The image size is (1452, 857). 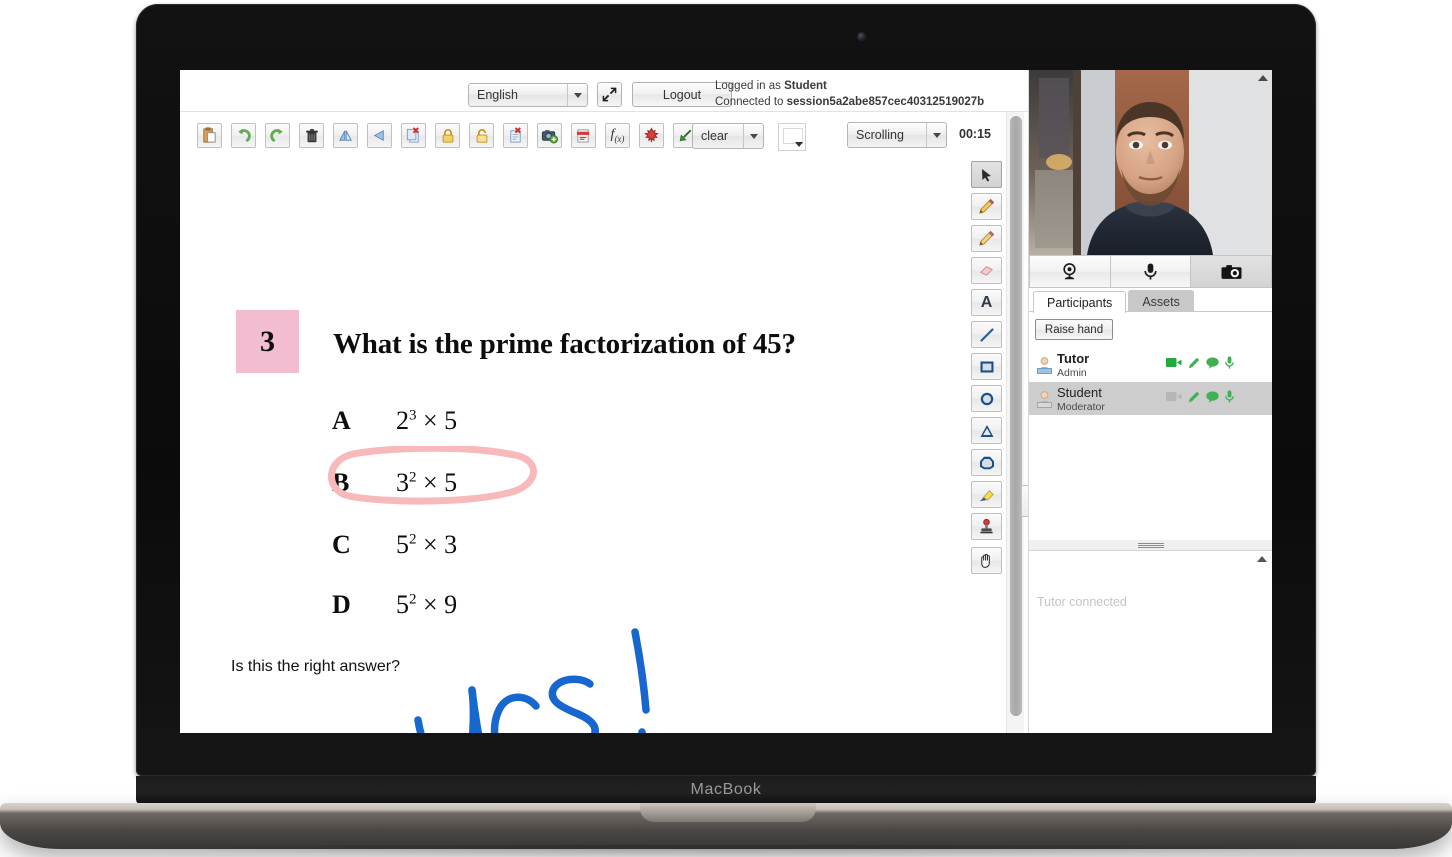 I want to click on session-timer: 00:15, so click(x=975, y=134).